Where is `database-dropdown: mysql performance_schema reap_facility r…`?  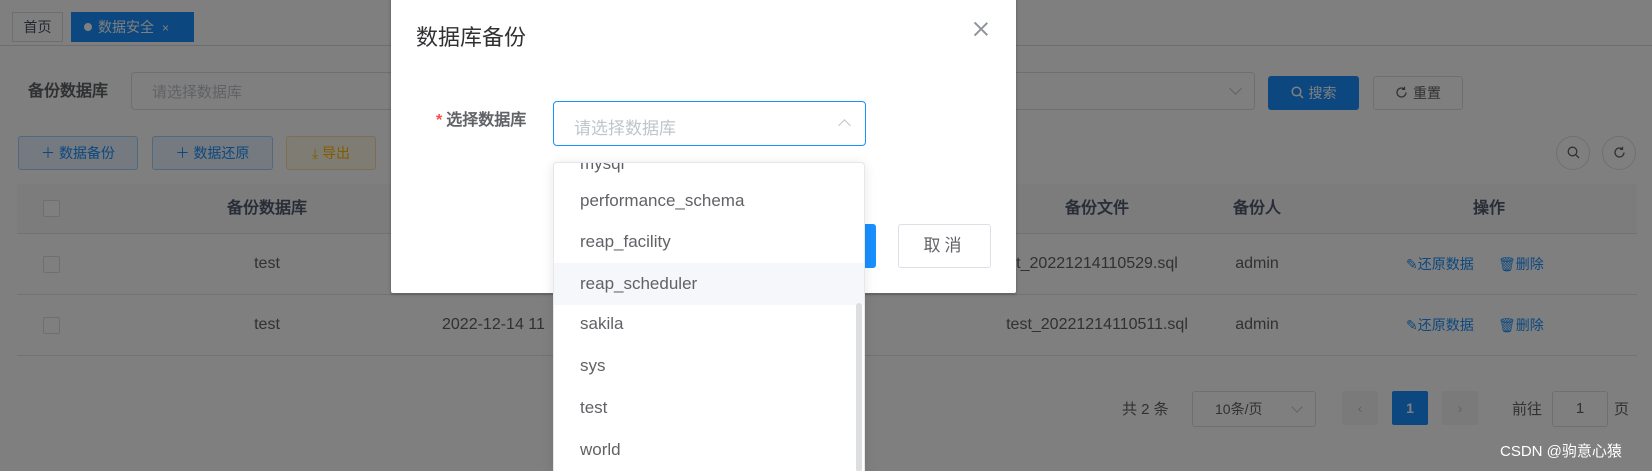
database-dropdown: mysql performance_schema reap_facility r… is located at coordinates (709, 316).